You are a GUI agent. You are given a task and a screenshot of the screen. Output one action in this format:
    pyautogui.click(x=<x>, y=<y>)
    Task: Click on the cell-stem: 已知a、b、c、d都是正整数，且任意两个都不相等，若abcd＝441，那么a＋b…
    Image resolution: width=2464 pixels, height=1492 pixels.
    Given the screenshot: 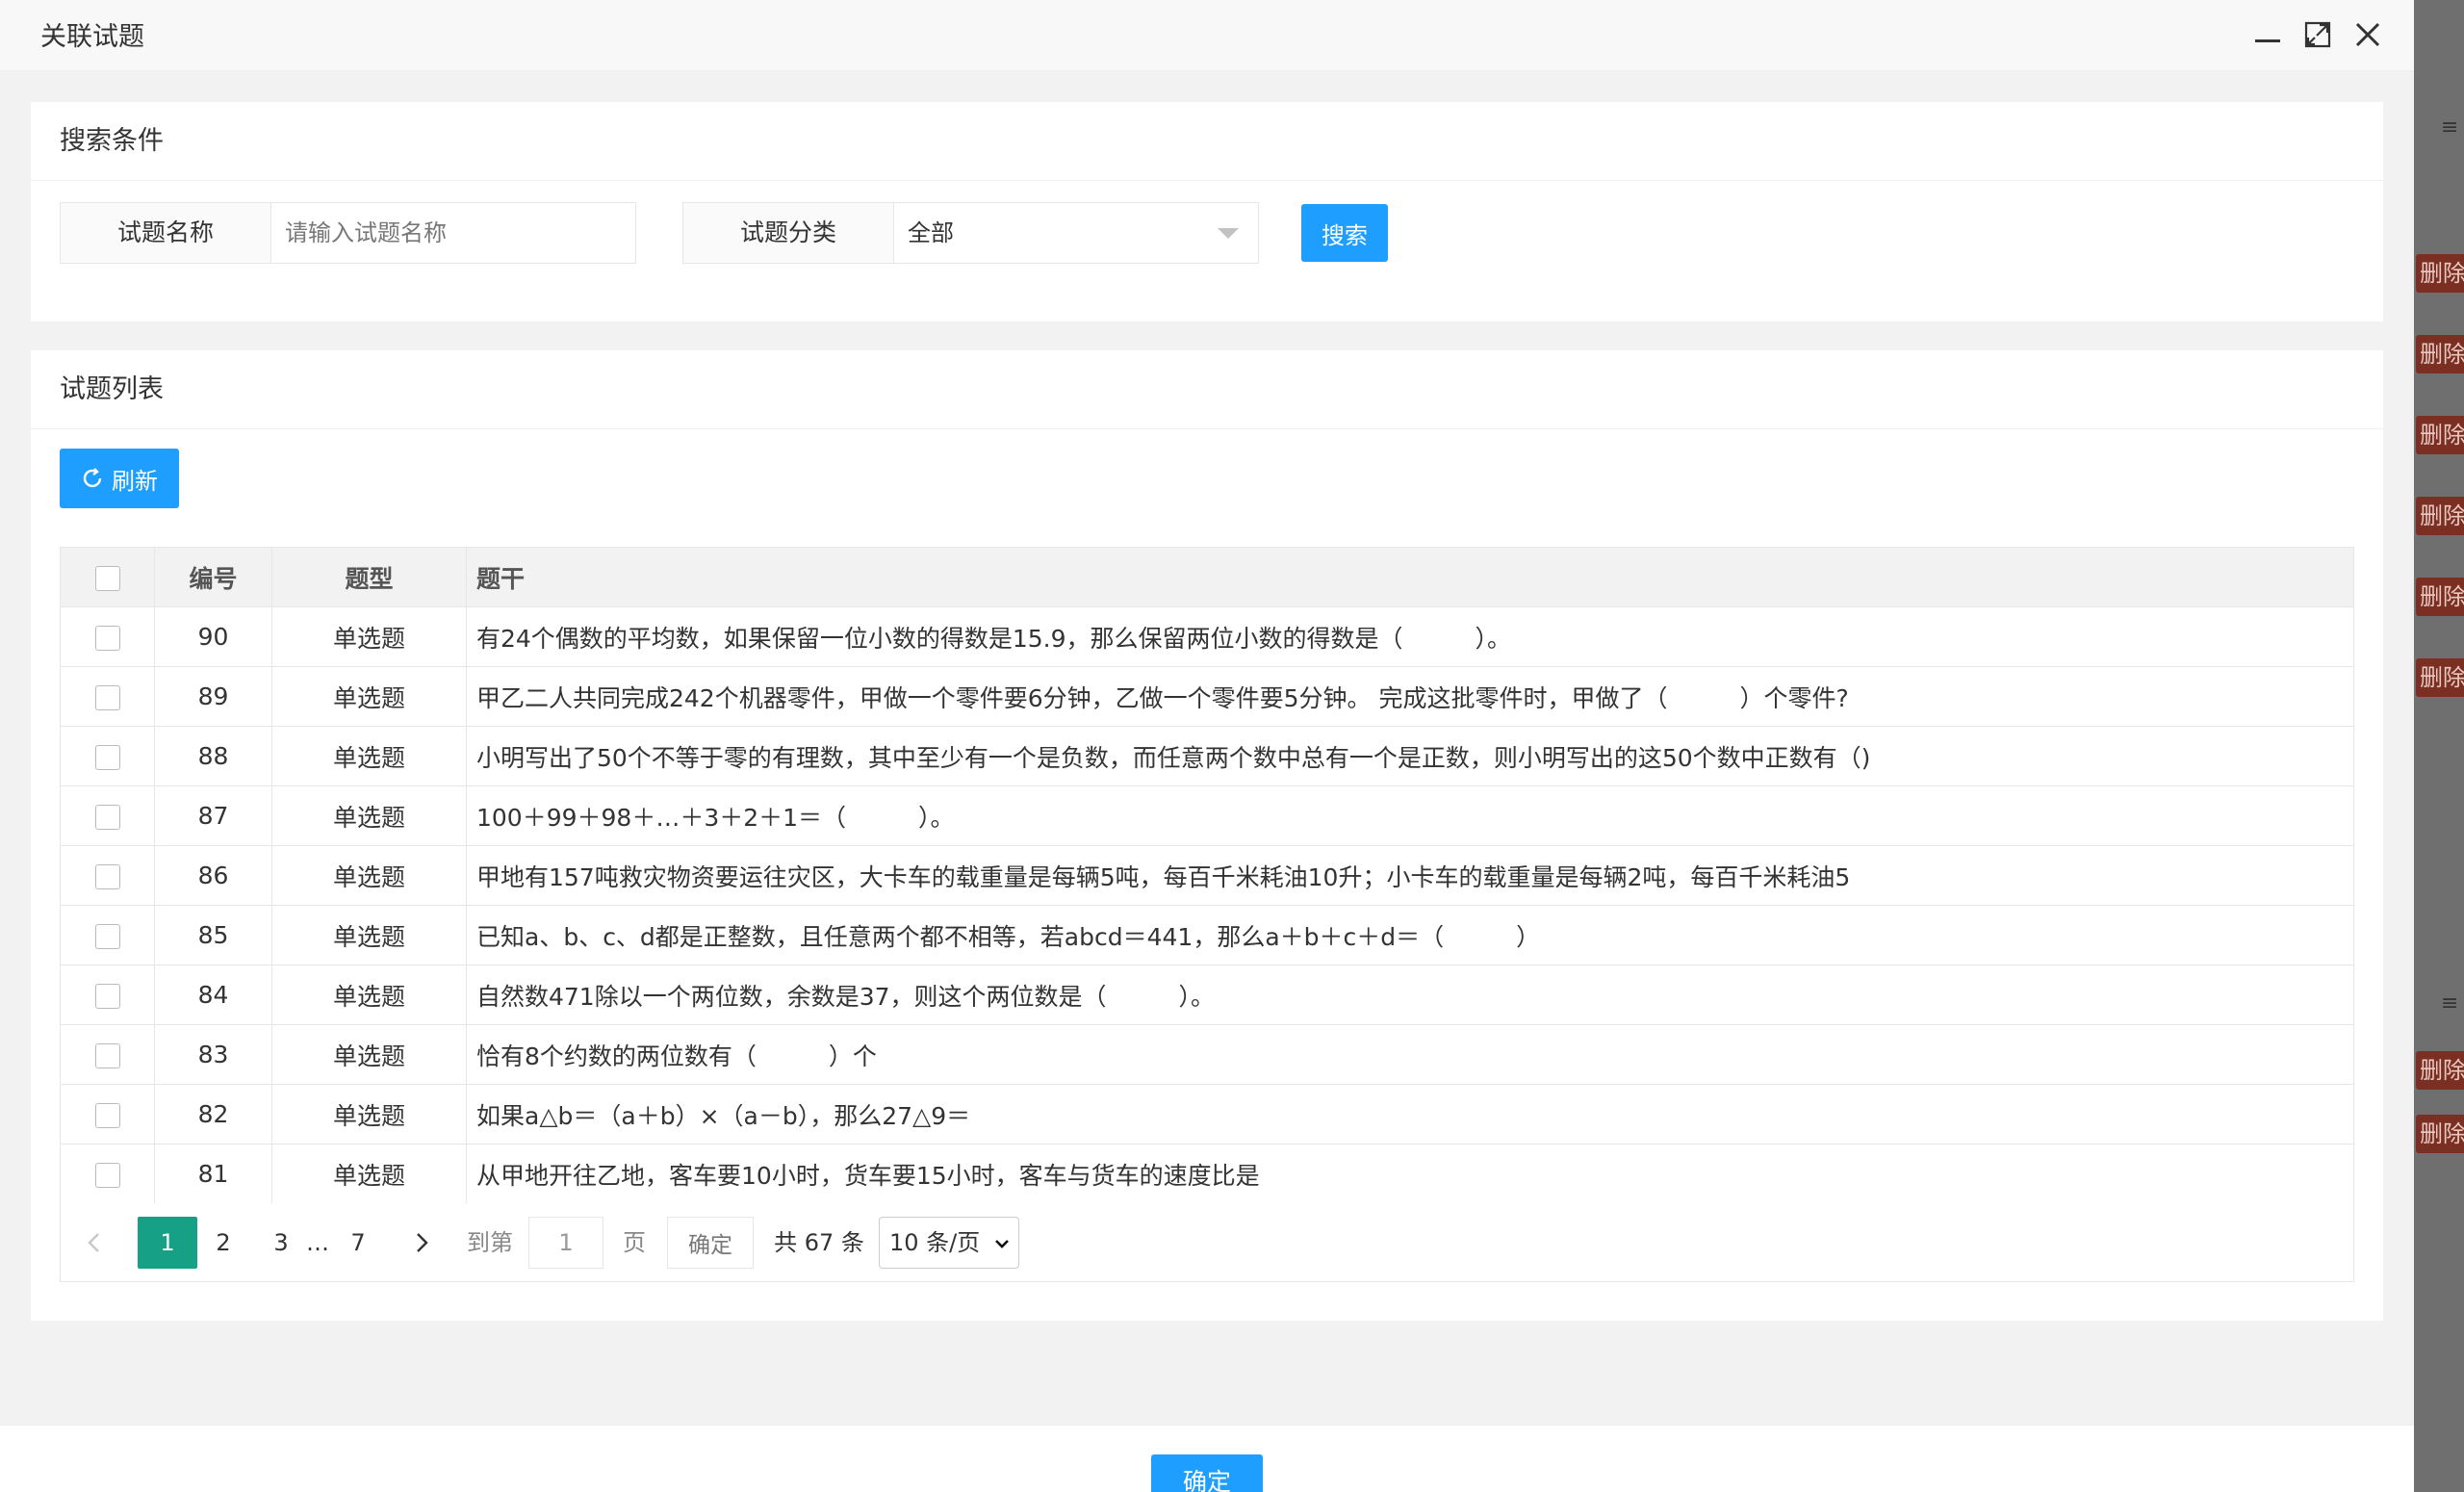 What is the action you would take?
    pyautogui.click(x=1410, y=935)
    